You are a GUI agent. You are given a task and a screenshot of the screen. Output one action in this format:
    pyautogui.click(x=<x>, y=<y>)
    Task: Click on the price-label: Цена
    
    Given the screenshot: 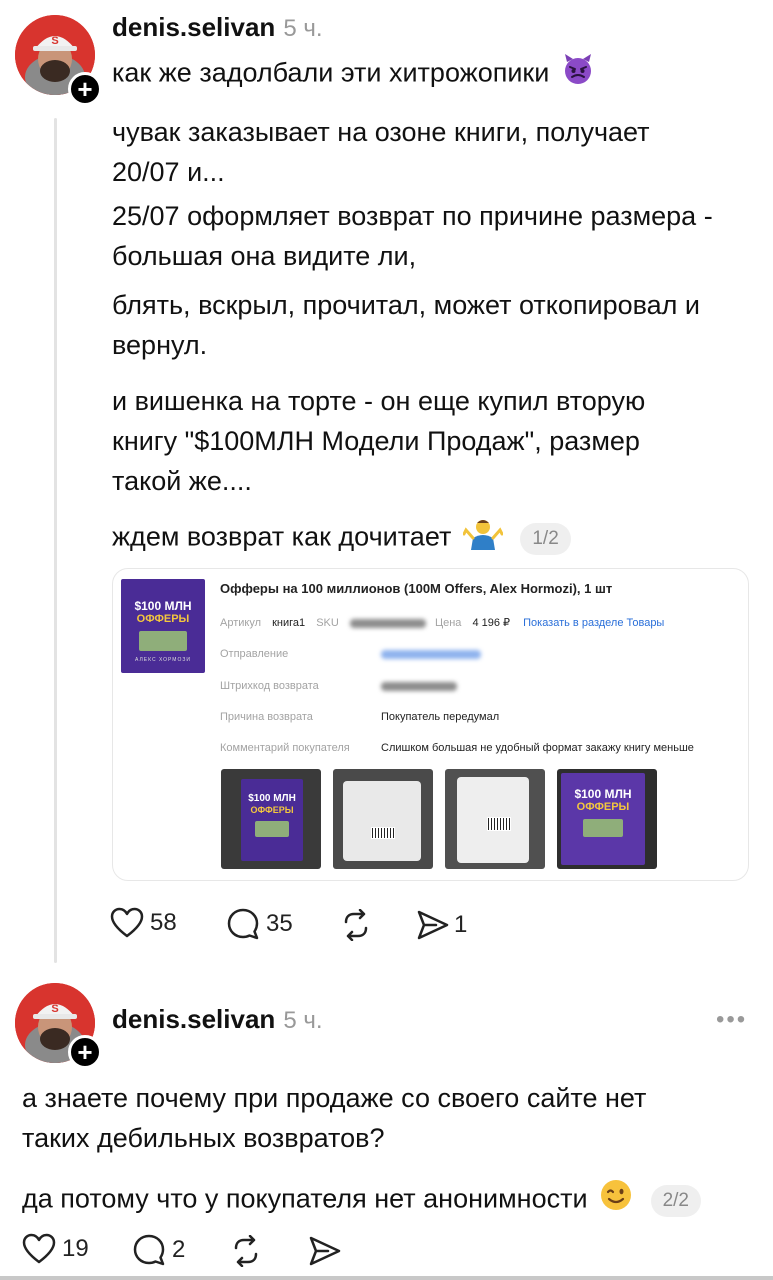 What is the action you would take?
    pyautogui.click(x=448, y=623)
    